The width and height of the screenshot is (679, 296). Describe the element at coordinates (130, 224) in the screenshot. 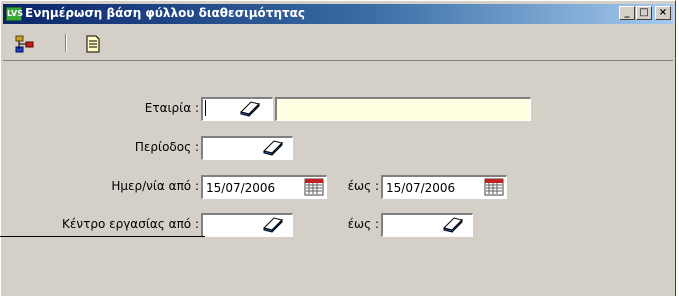

I see `work-center-from-label: Κέντρο εργασίας από :` at that location.